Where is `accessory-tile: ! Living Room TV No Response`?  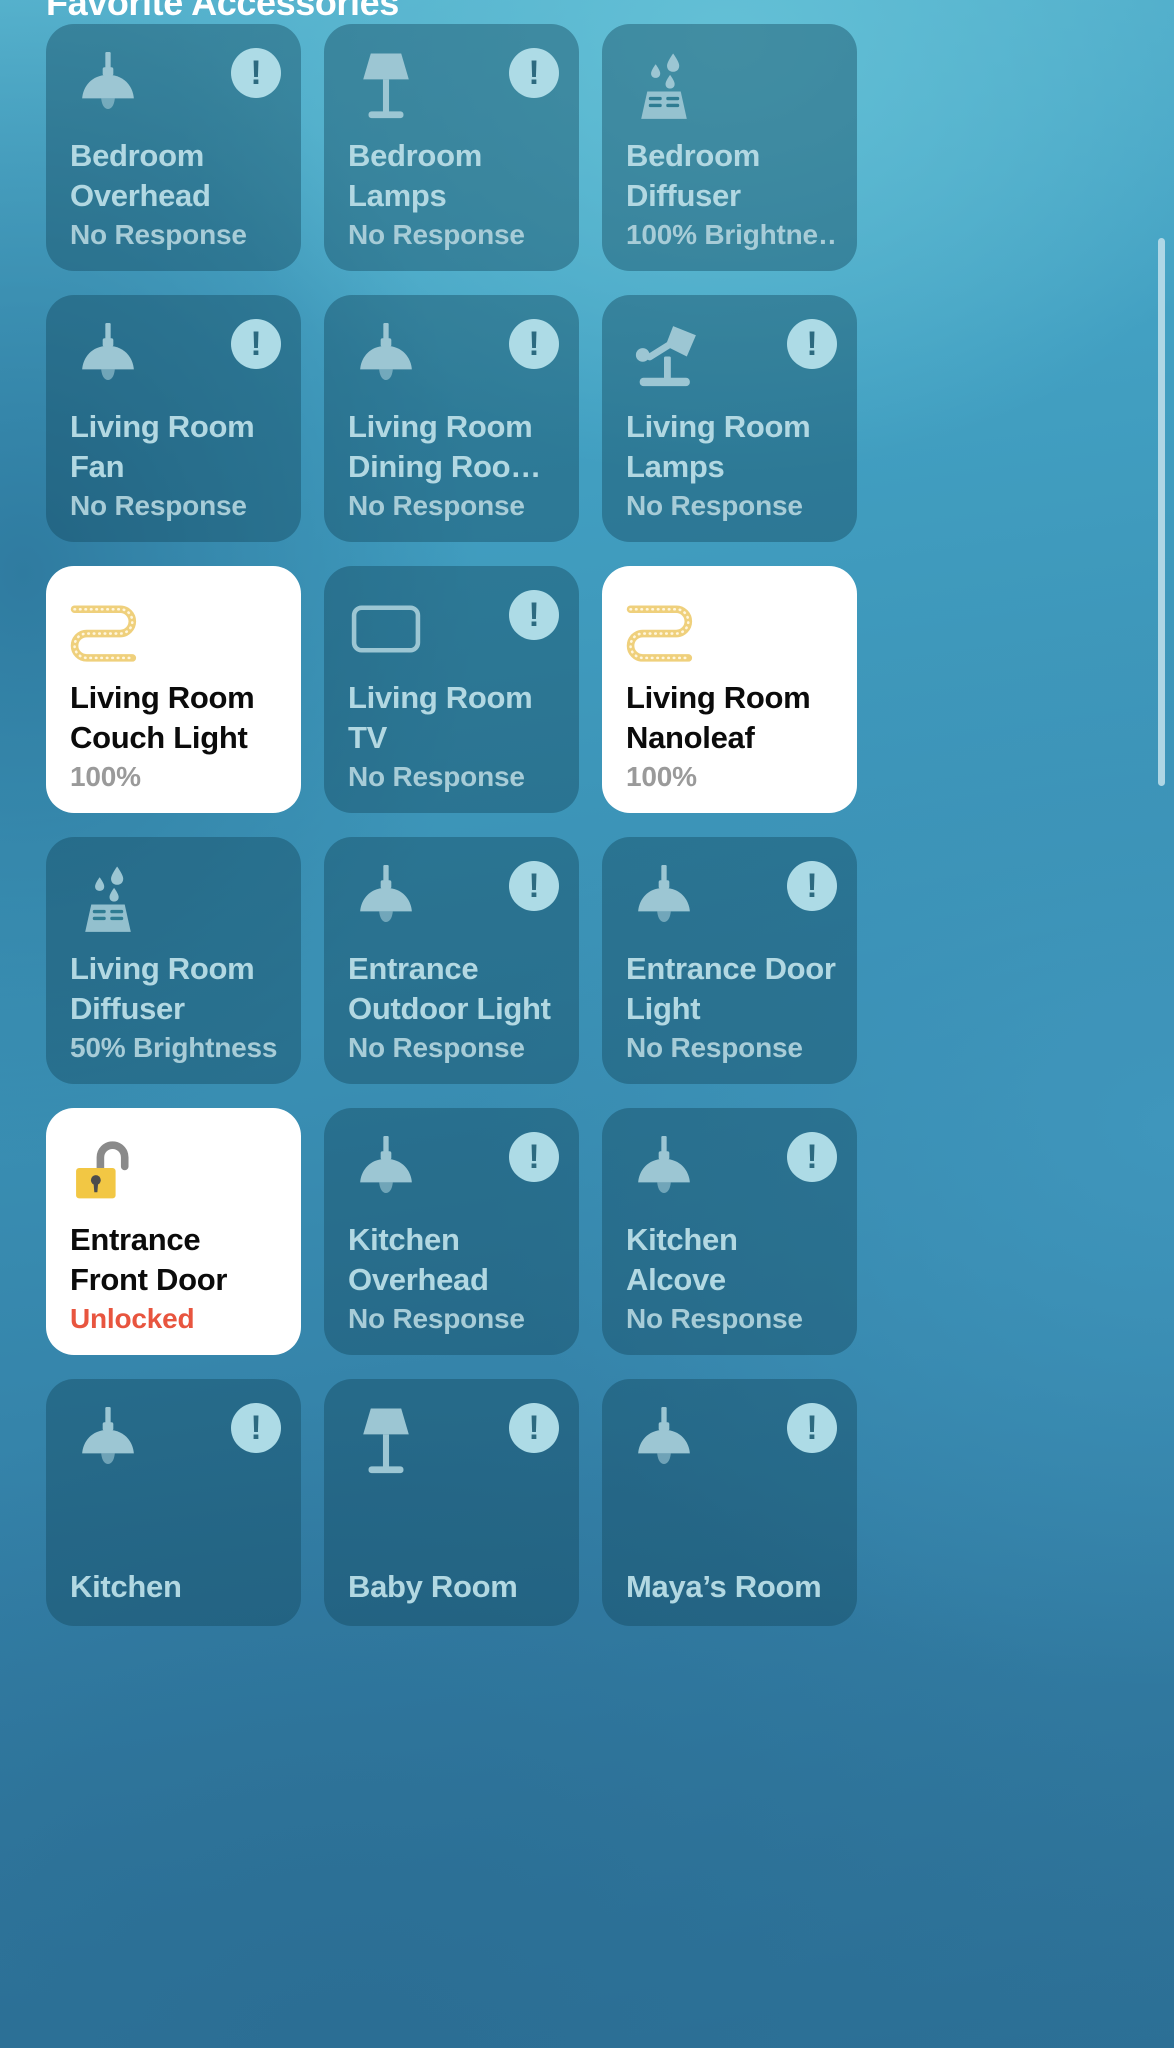
accessory-tile: ! Living Room TV No Response is located at coordinates (451, 689).